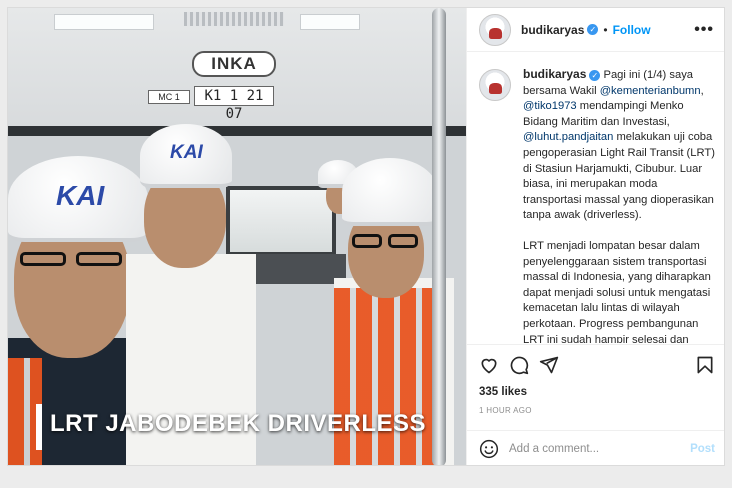  Describe the element at coordinates (281, 221) in the screenshot. I see `front-window` at that location.